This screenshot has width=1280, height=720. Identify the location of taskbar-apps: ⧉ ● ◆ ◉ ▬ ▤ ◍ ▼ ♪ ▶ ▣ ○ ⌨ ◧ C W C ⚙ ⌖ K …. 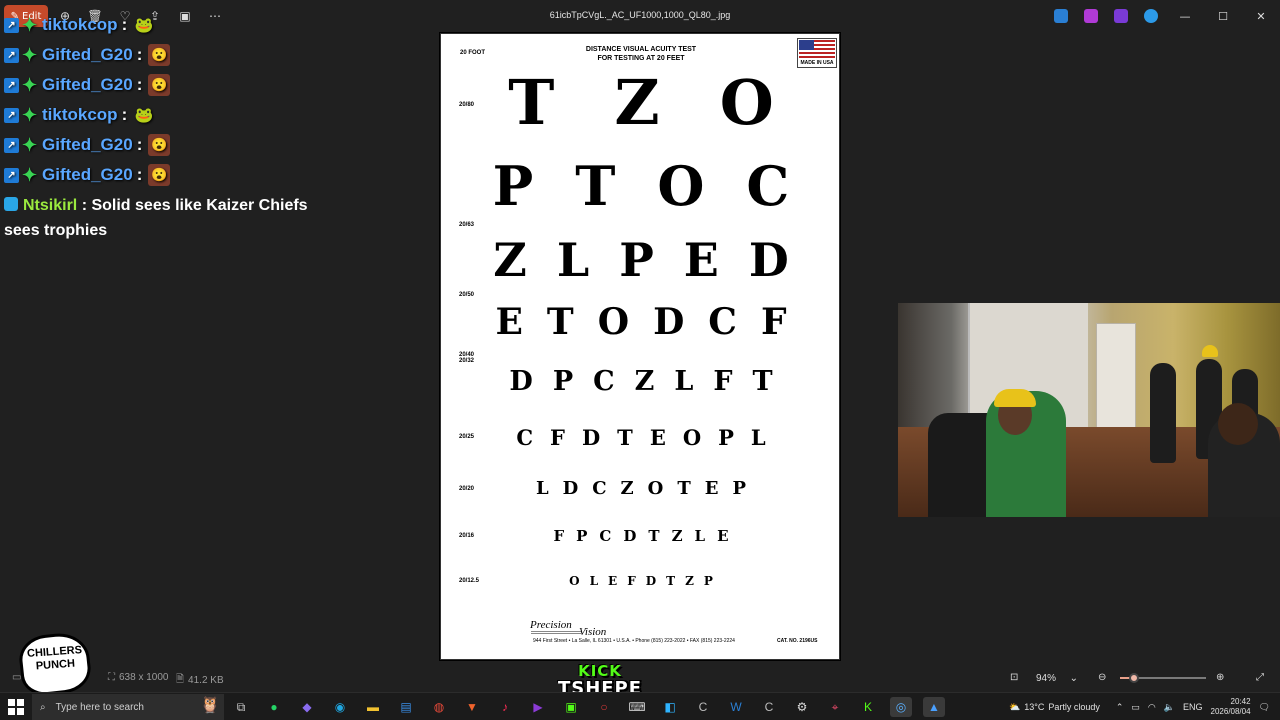
(587, 707).